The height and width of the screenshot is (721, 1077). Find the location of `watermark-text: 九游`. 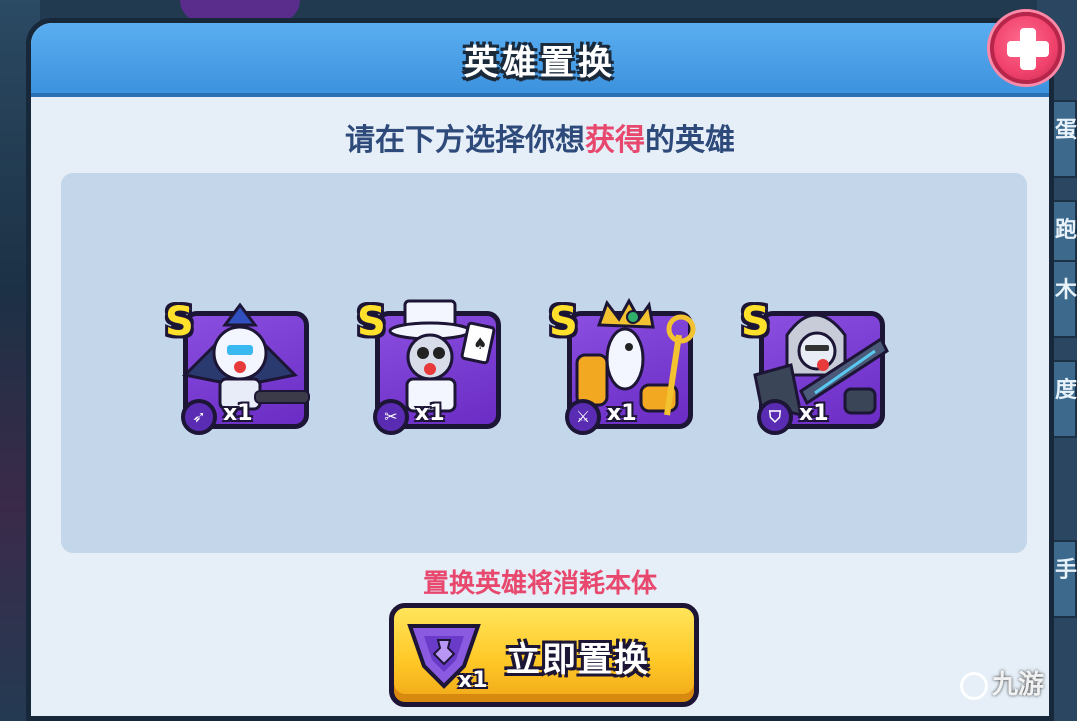

watermark-text: 九游 is located at coordinates (1018, 685).